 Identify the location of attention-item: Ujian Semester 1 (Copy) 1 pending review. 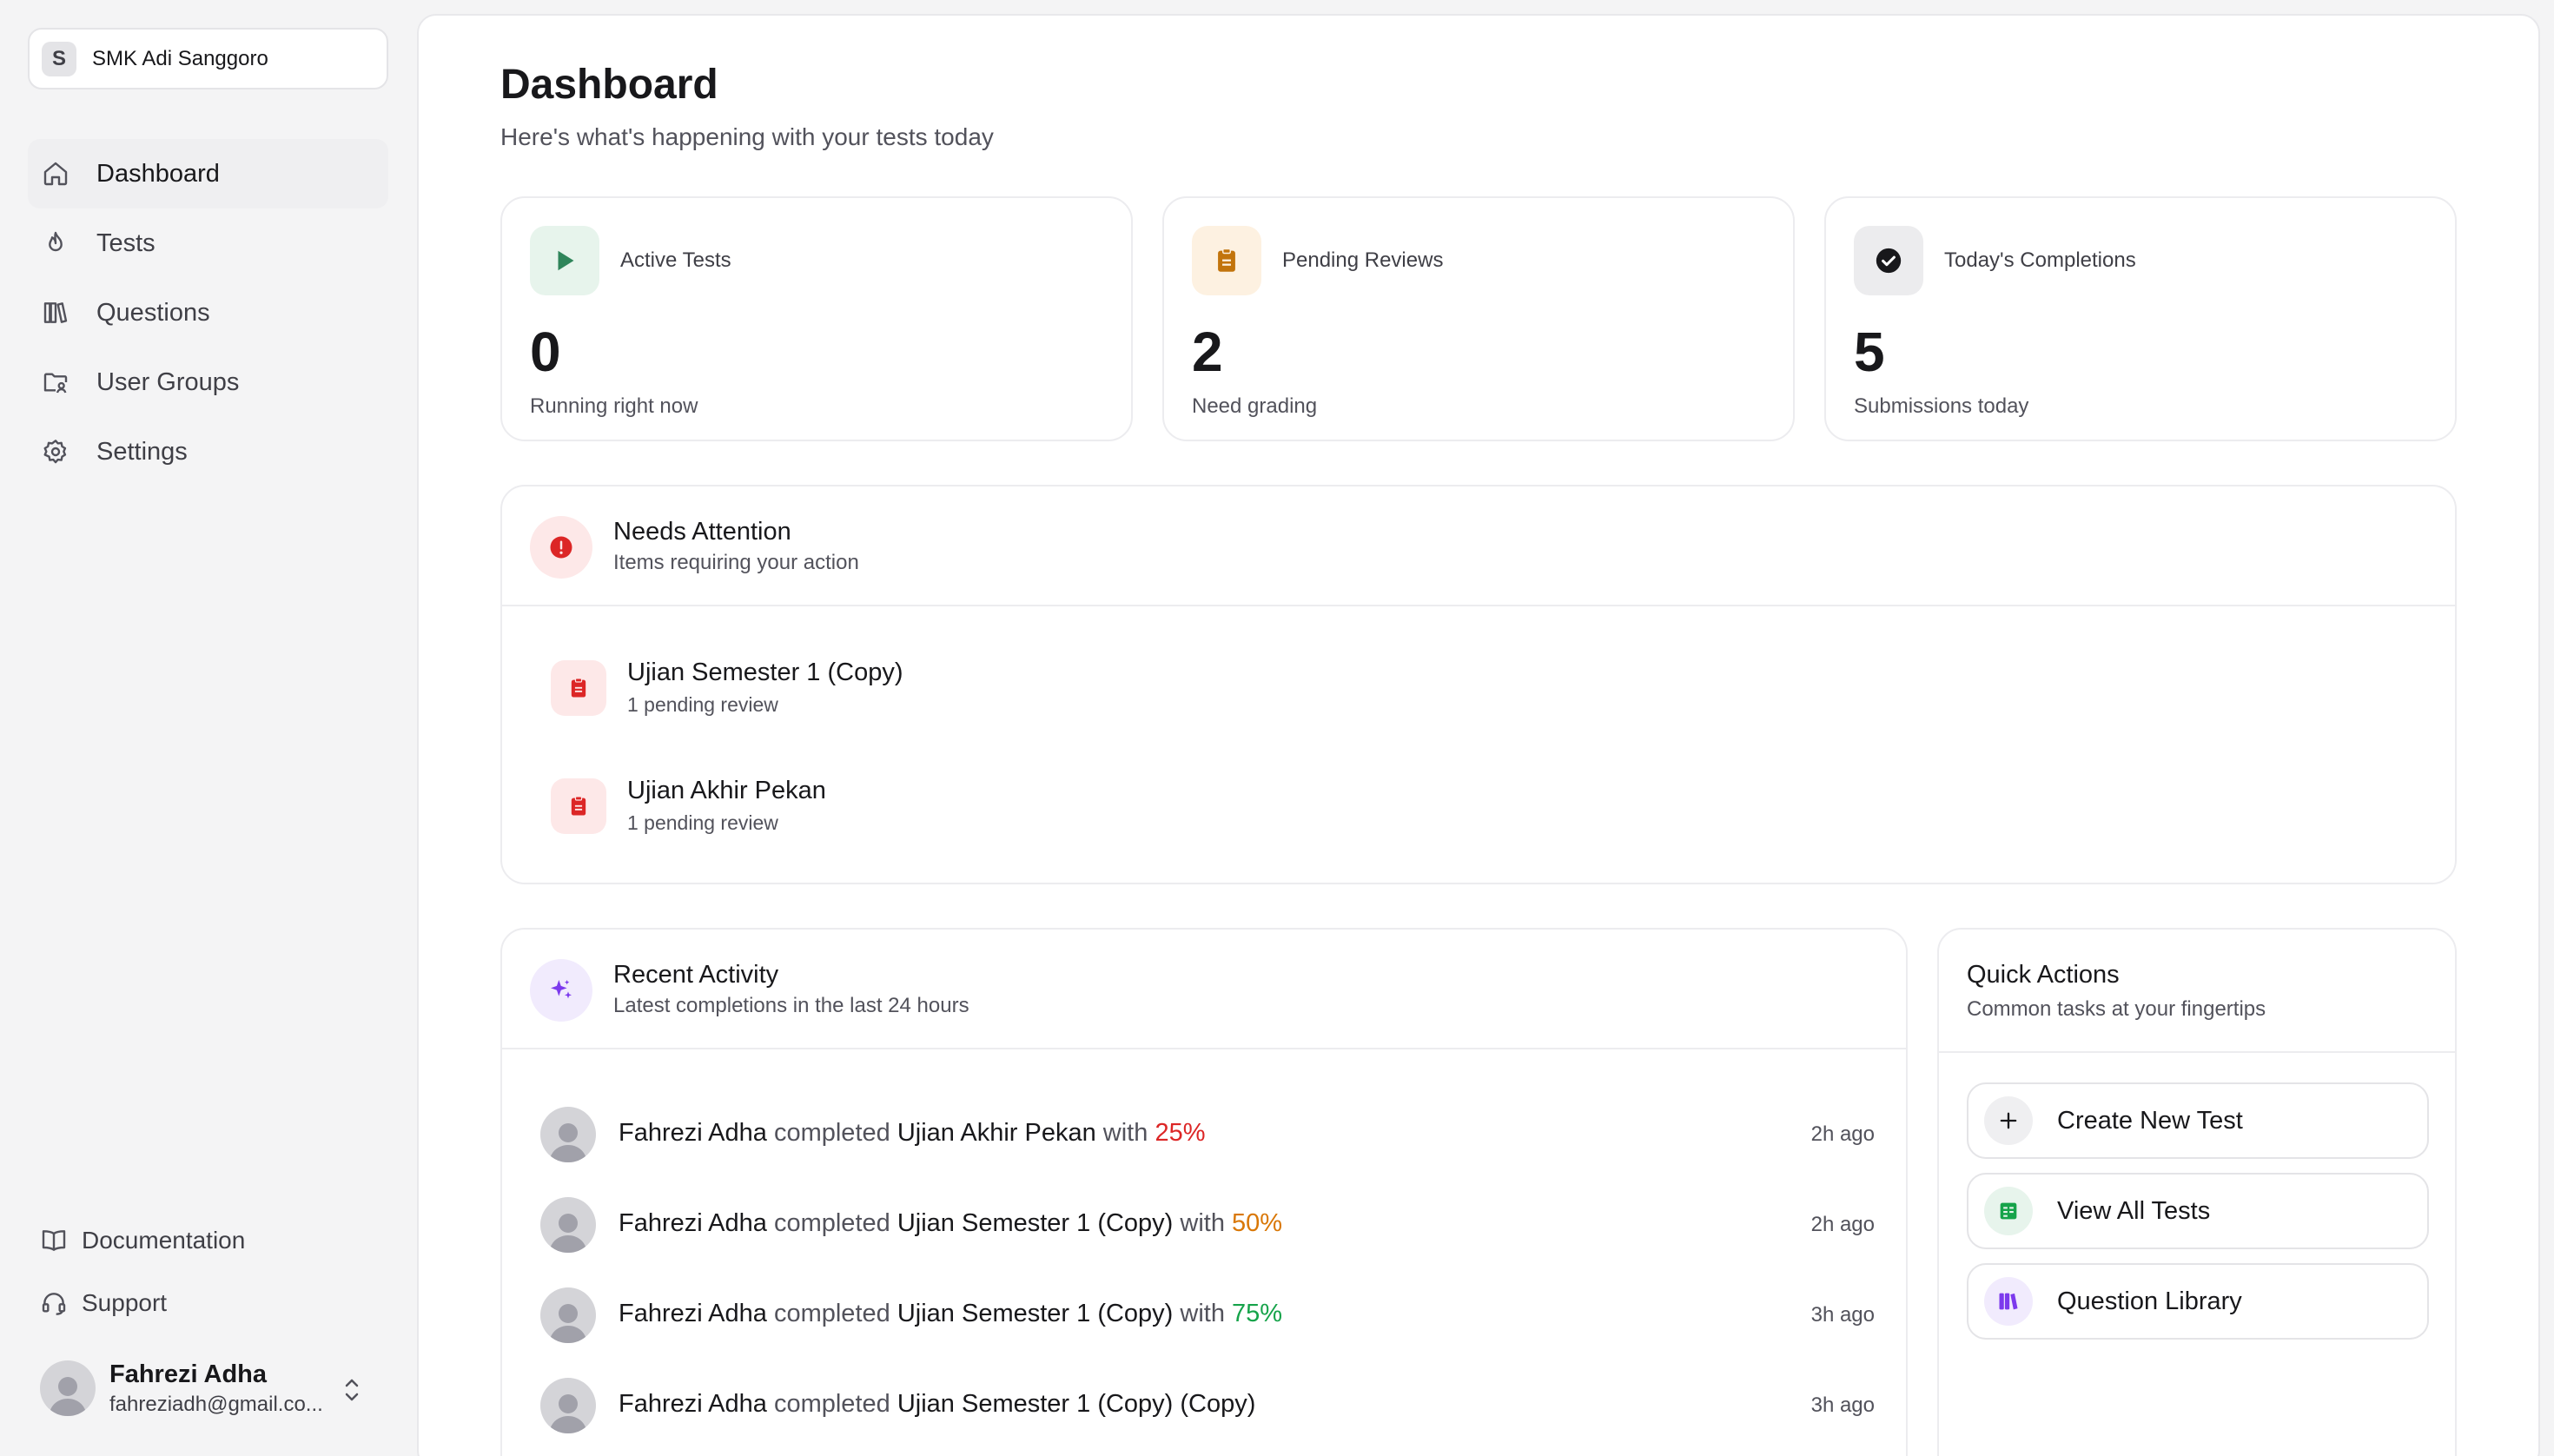
(985, 689).